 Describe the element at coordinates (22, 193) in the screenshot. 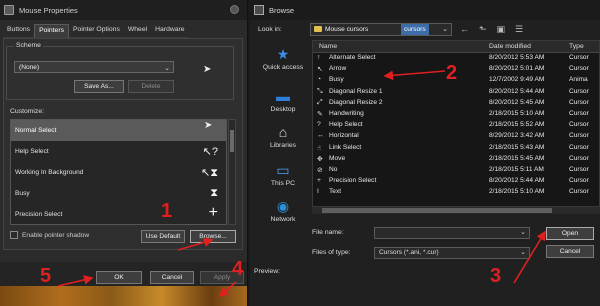

I see `cursor-item-label: Busy` at that location.